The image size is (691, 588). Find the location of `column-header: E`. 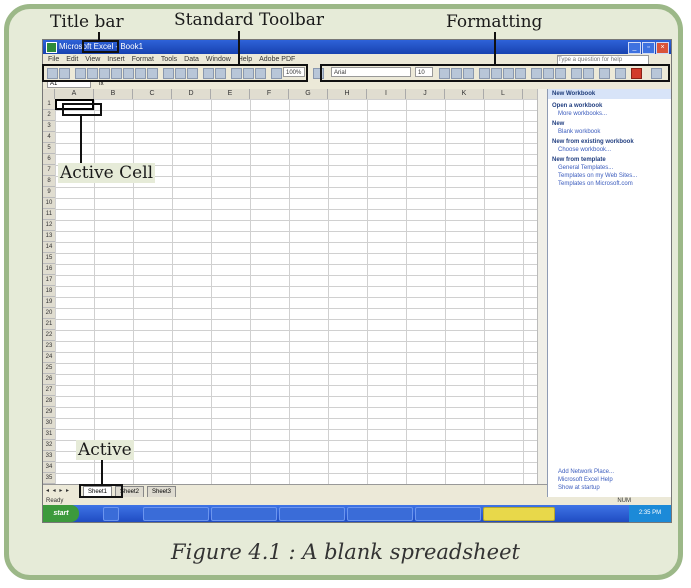

column-header: E is located at coordinates (230, 94).